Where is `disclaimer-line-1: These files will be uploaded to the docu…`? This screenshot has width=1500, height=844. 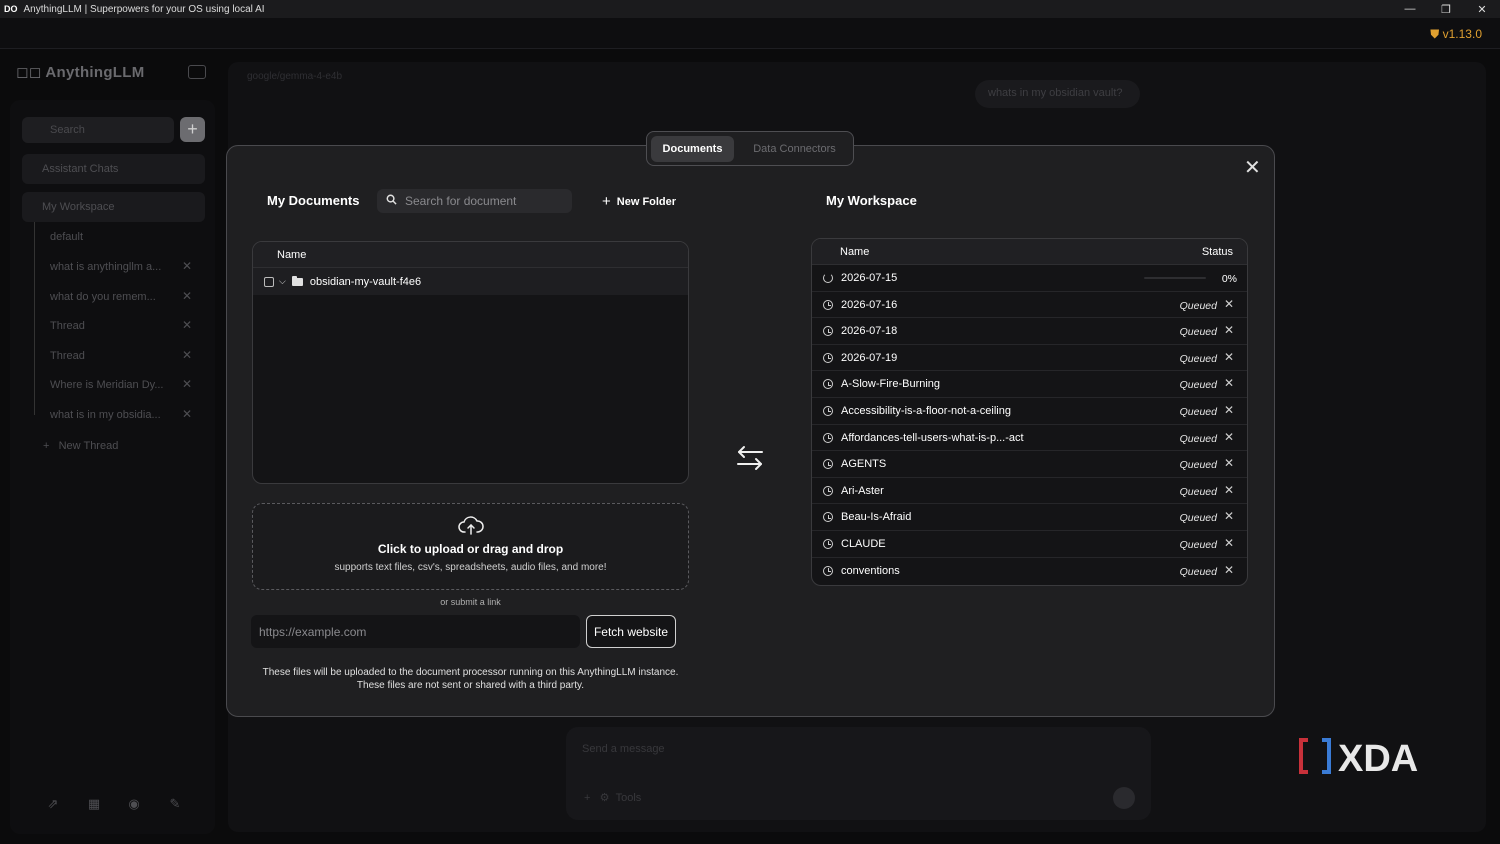
disclaimer-line-1: These files will be uploaded to the docu… is located at coordinates (470, 672).